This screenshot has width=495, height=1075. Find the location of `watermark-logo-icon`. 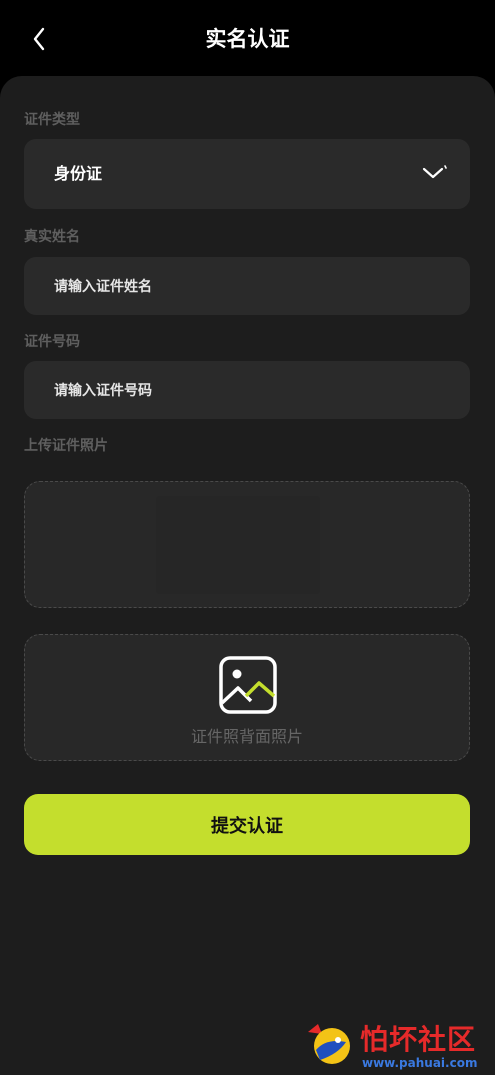

watermark-logo-icon is located at coordinates (329, 1044).